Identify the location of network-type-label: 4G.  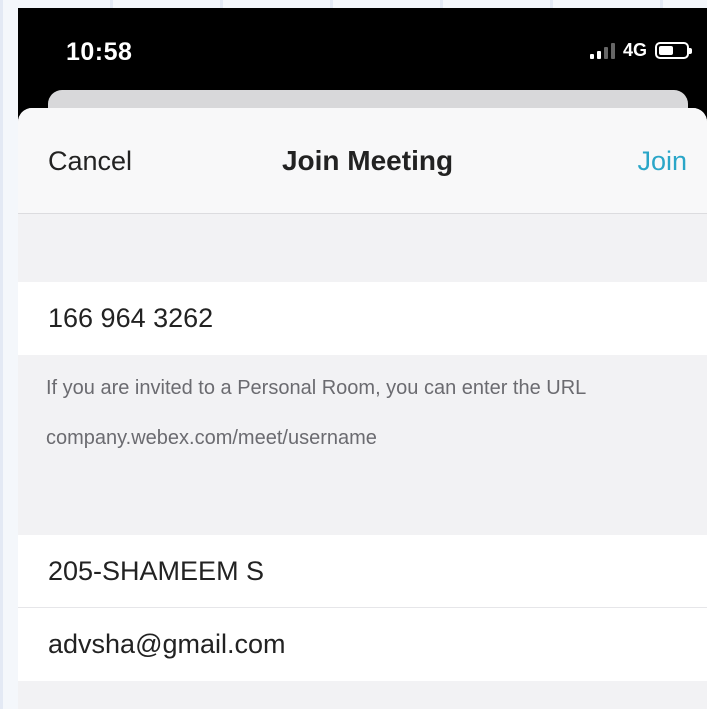
(634, 50).